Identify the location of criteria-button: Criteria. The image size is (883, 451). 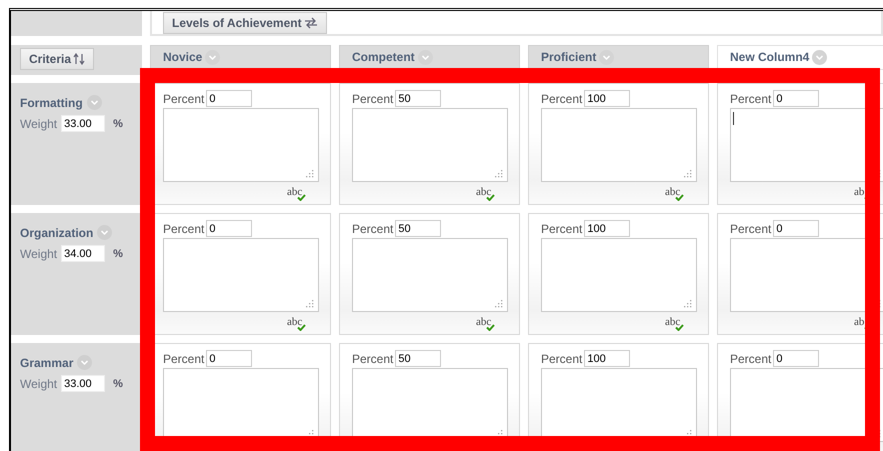
(57, 59).